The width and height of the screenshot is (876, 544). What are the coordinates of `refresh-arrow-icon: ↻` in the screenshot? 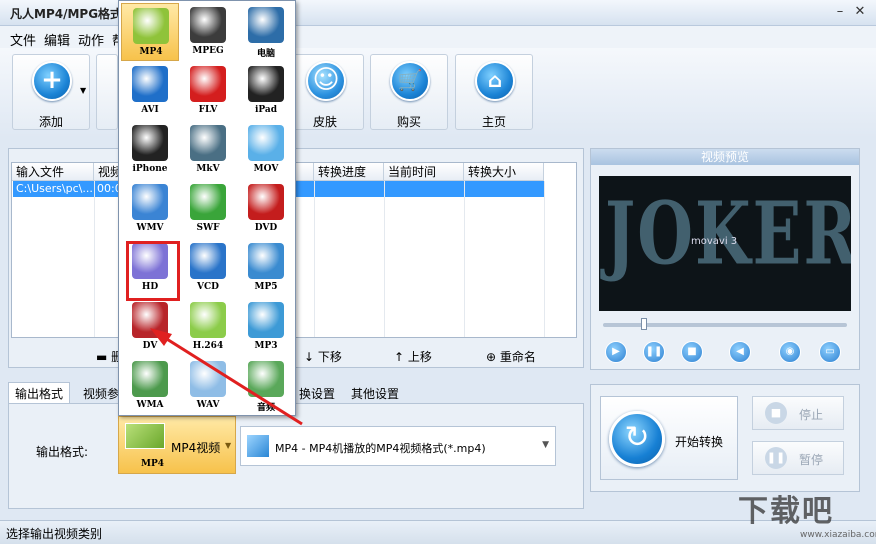 It's located at (637, 439).